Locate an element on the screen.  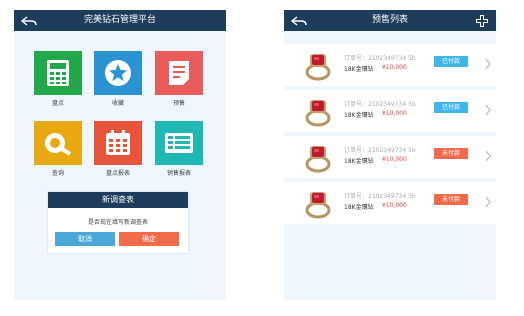
presale-tile is located at coordinates (179, 73).